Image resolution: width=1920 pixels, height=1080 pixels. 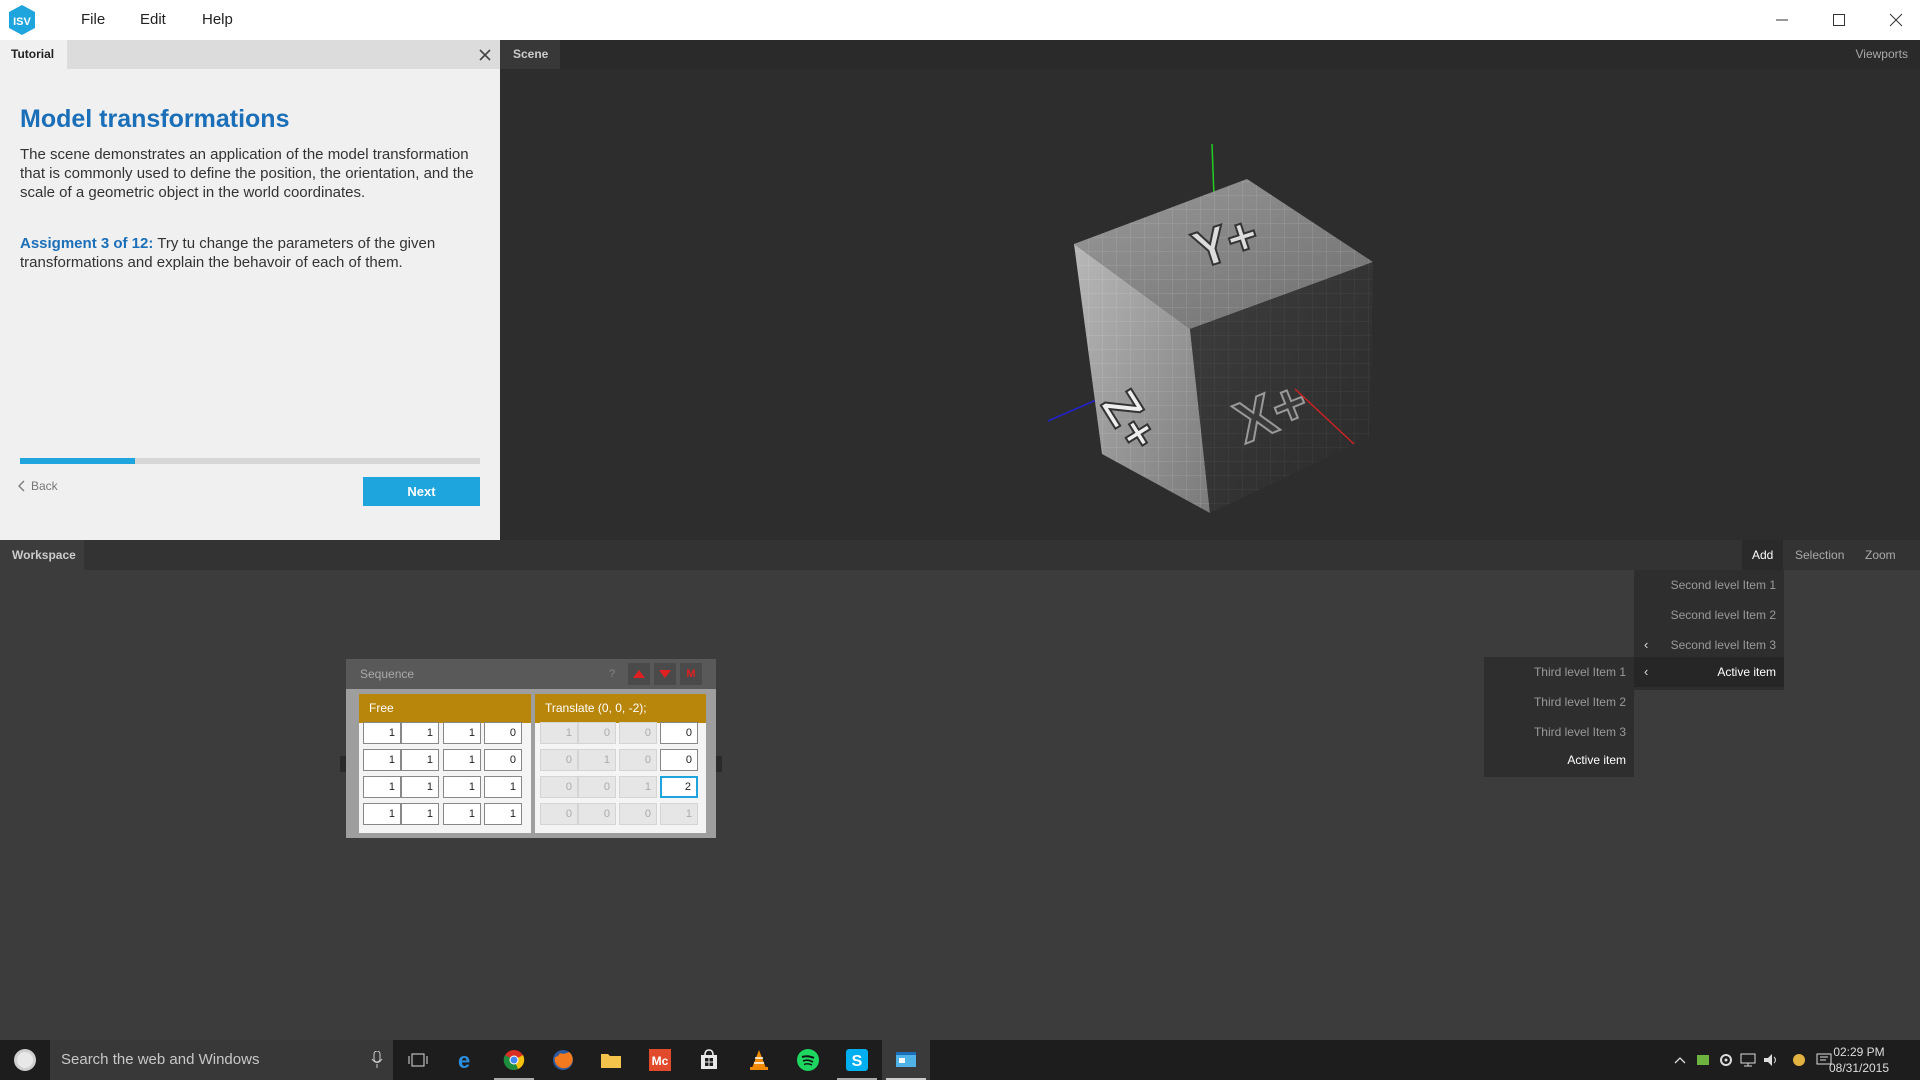 What do you see at coordinates (22, 20) in the screenshot?
I see `app-logo-icon: ISV` at bounding box center [22, 20].